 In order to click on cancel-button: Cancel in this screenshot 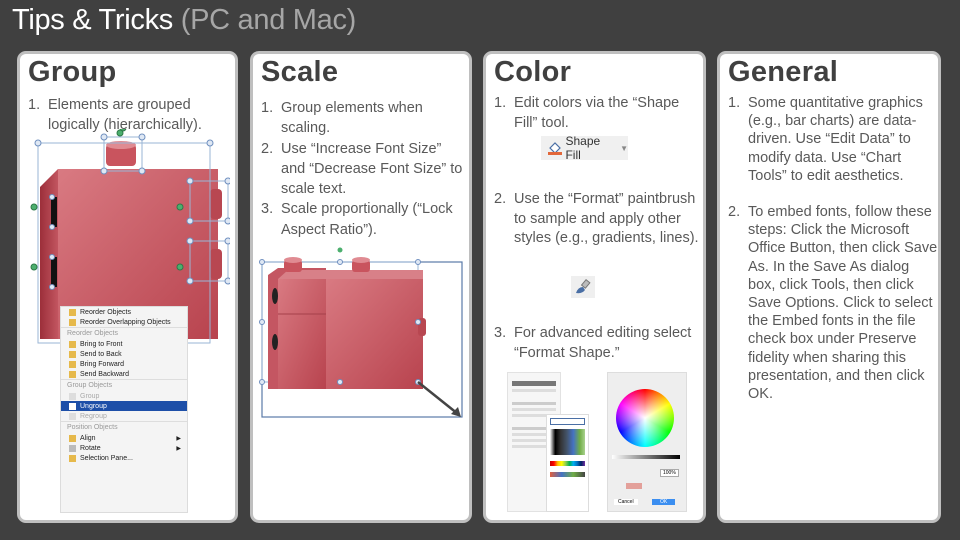, I will do `click(626, 502)`.